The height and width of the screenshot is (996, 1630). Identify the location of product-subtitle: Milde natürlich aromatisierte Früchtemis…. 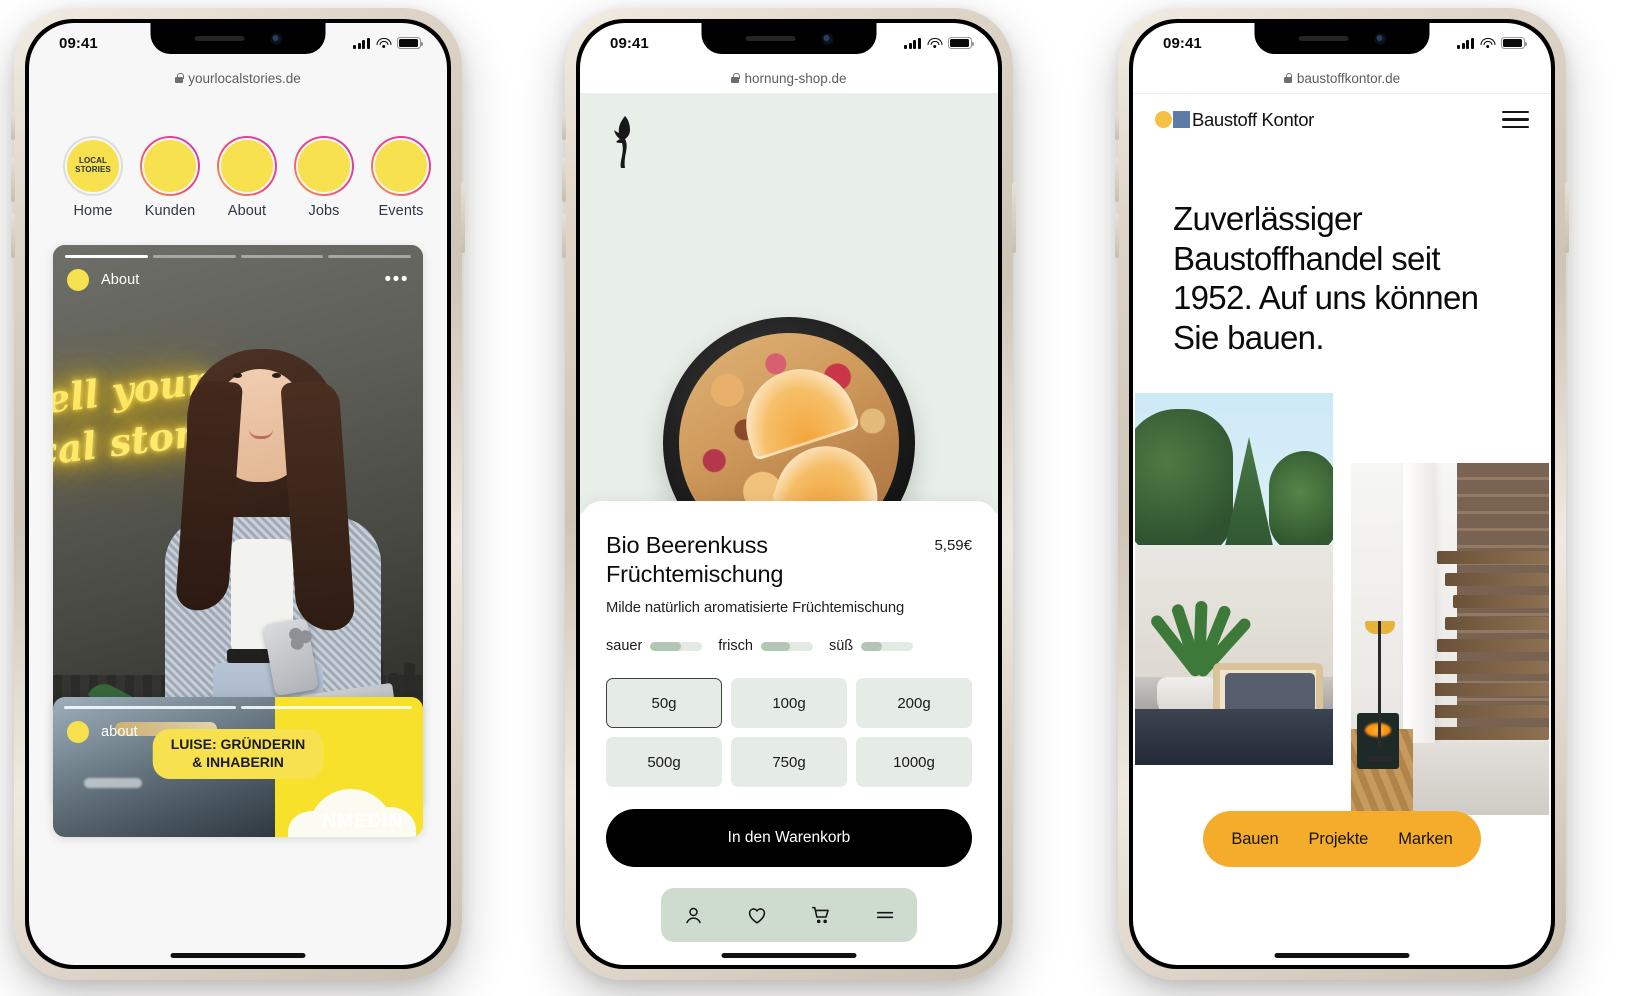
(755, 608).